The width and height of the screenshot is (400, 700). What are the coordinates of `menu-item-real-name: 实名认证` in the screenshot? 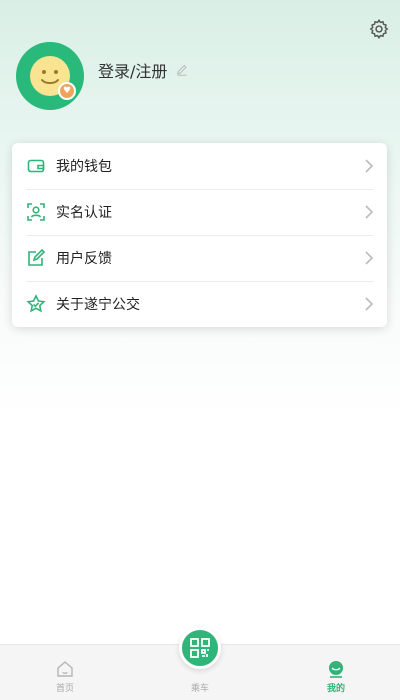 It's located at (199, 212).